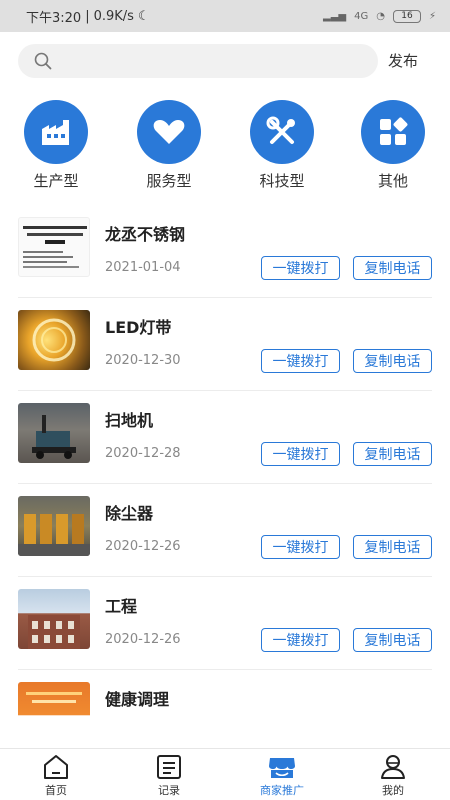  What do you see at coordinates (361, 16) in the screenshot?
I see `network-label: 4G` at bounding box center [361, 16].